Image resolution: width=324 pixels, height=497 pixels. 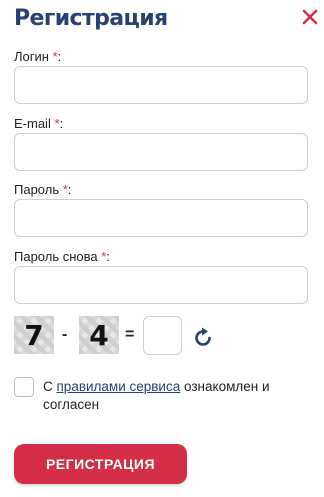 What do you see at coordinates (203, 337) in the screenshot?
I see `refresh-icon` at bounding box center [203, 337].